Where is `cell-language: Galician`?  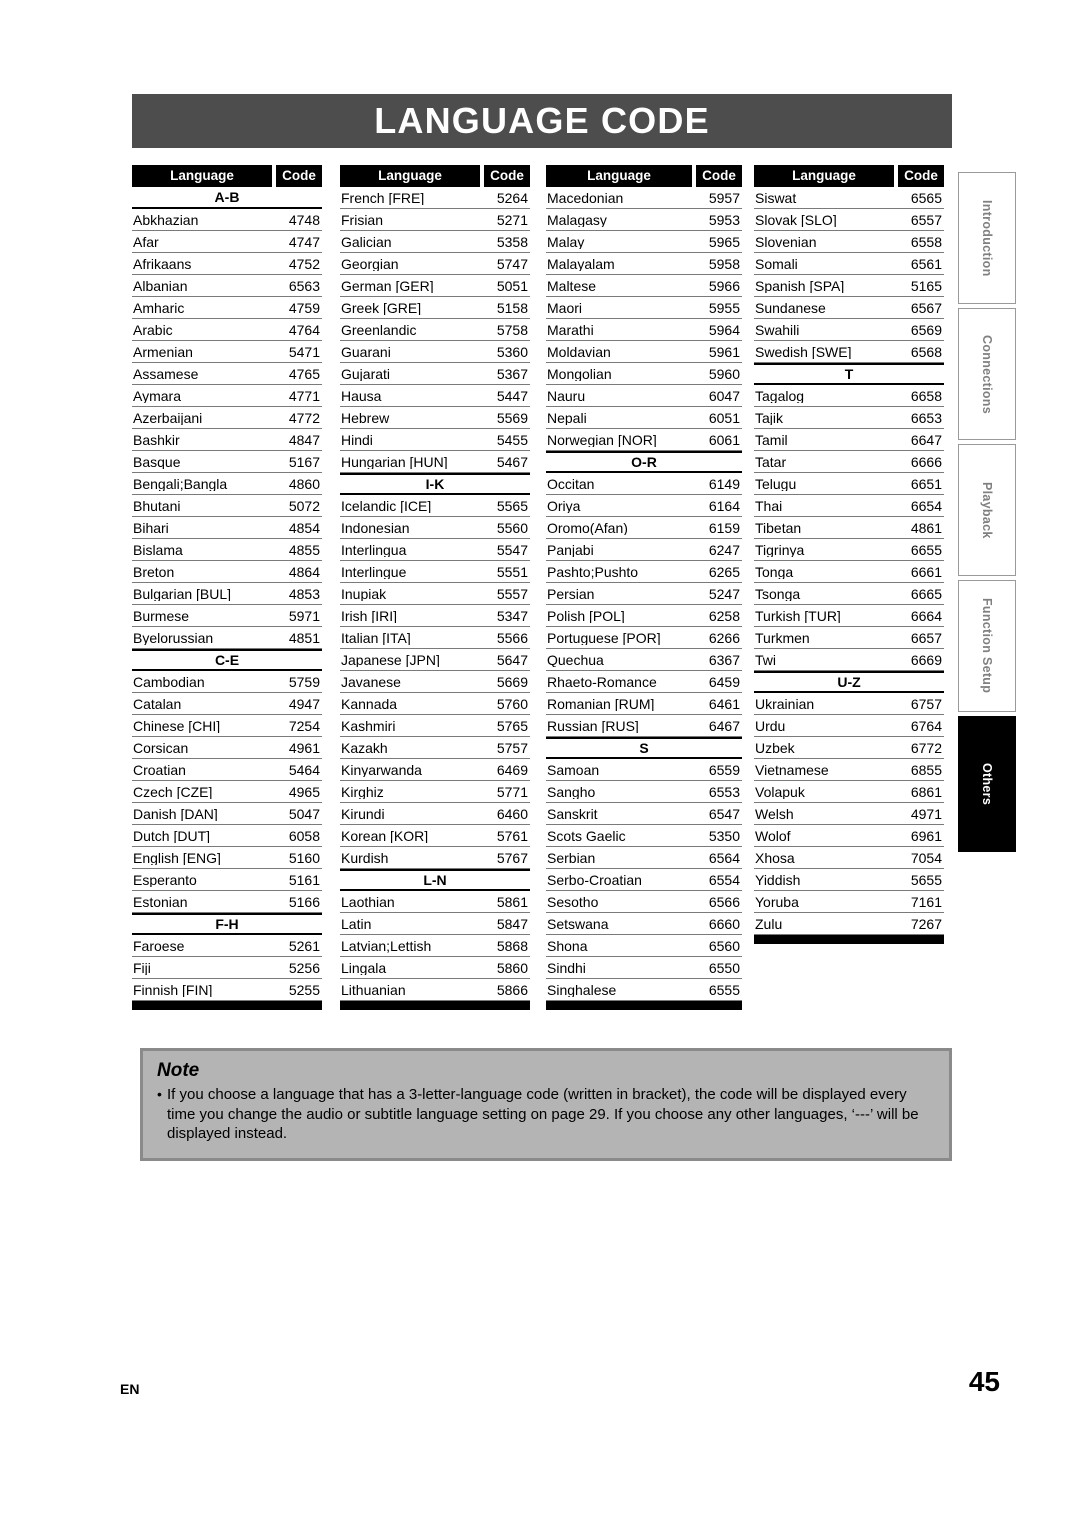
cell-language: Galician is located at coordinates (366, 241).